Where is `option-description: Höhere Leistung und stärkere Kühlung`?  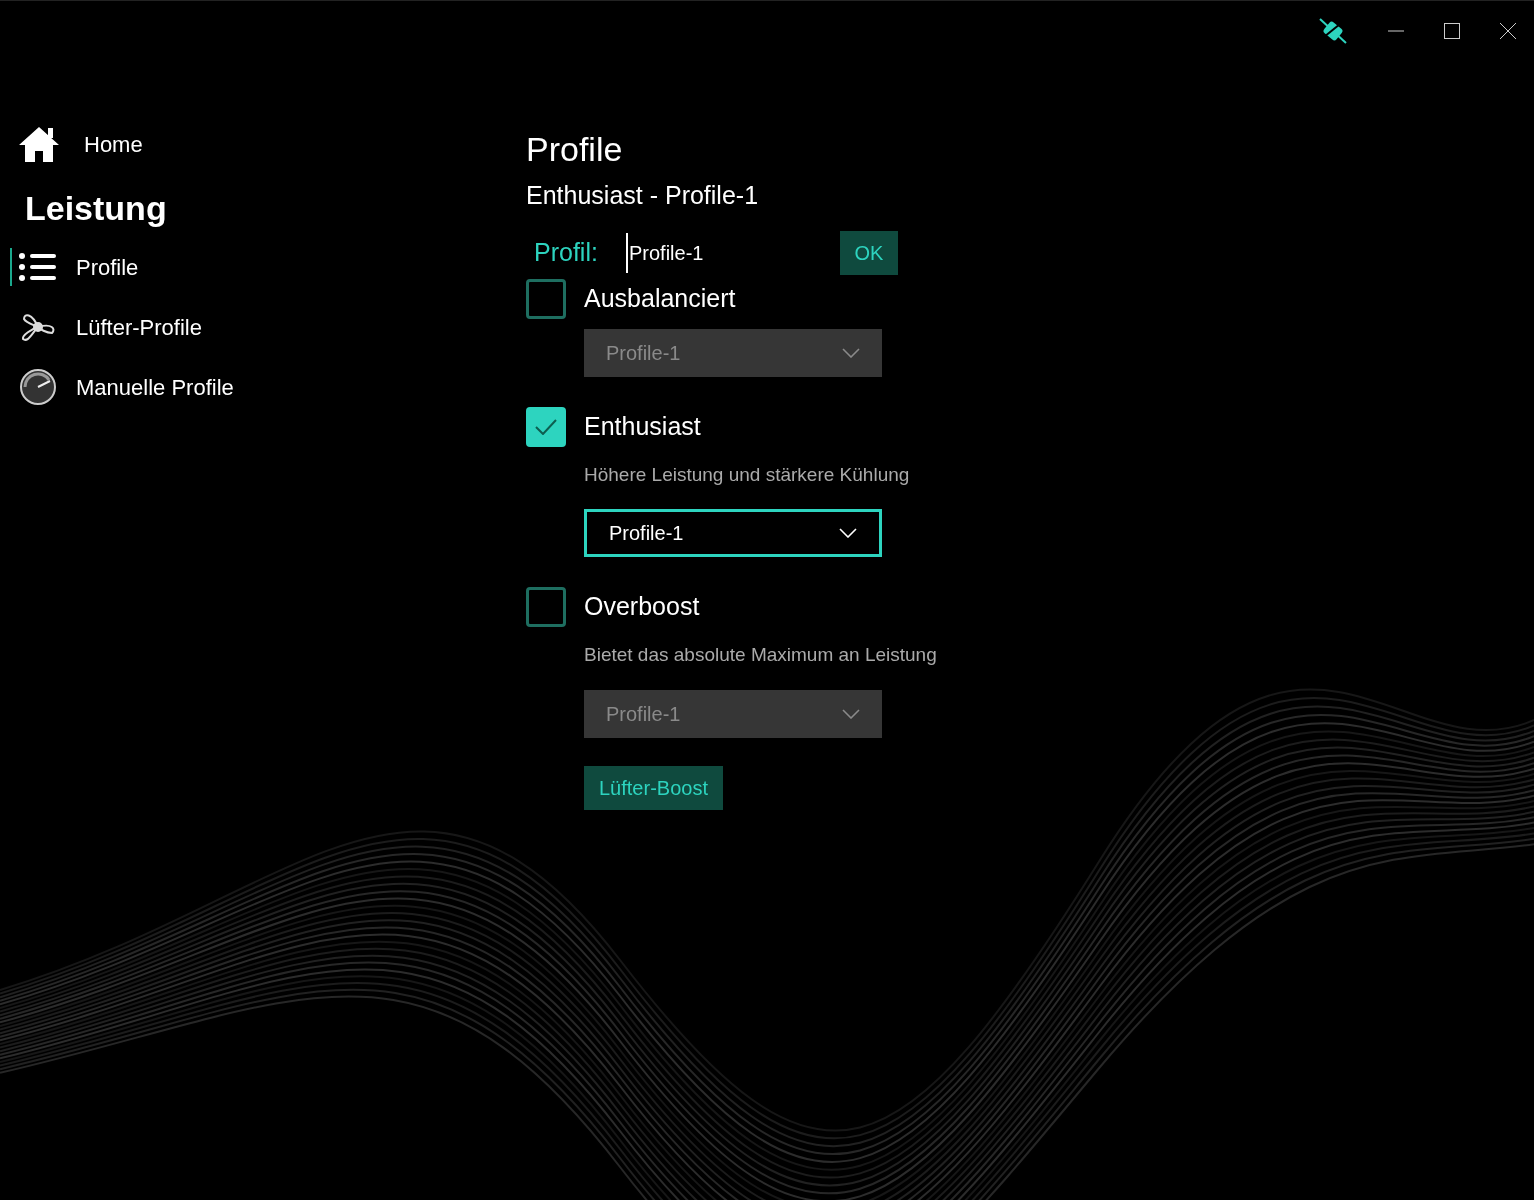
option-description: Höhere Leistung und stärkere Kühlung is located at coordinates (747, 474).